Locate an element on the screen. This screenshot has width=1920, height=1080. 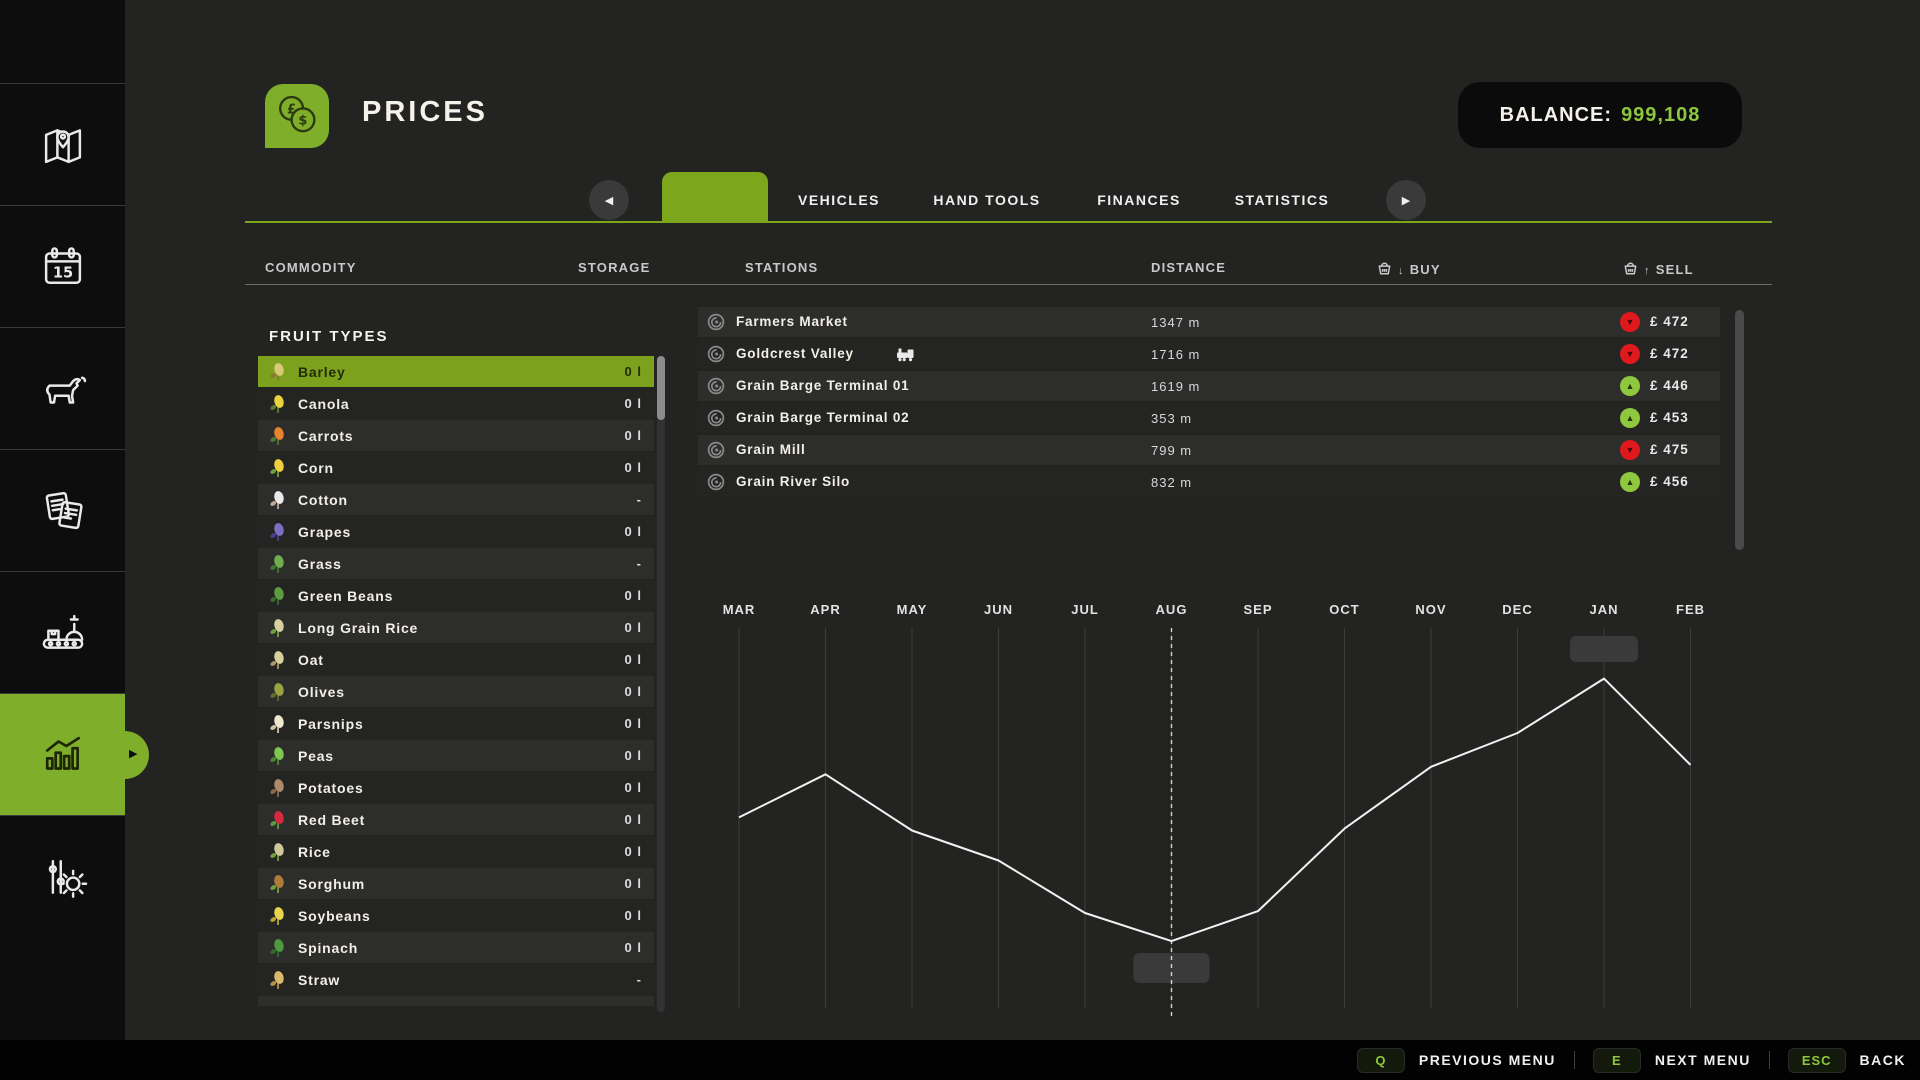
price-line-series is located at coordinates (1215, 810).